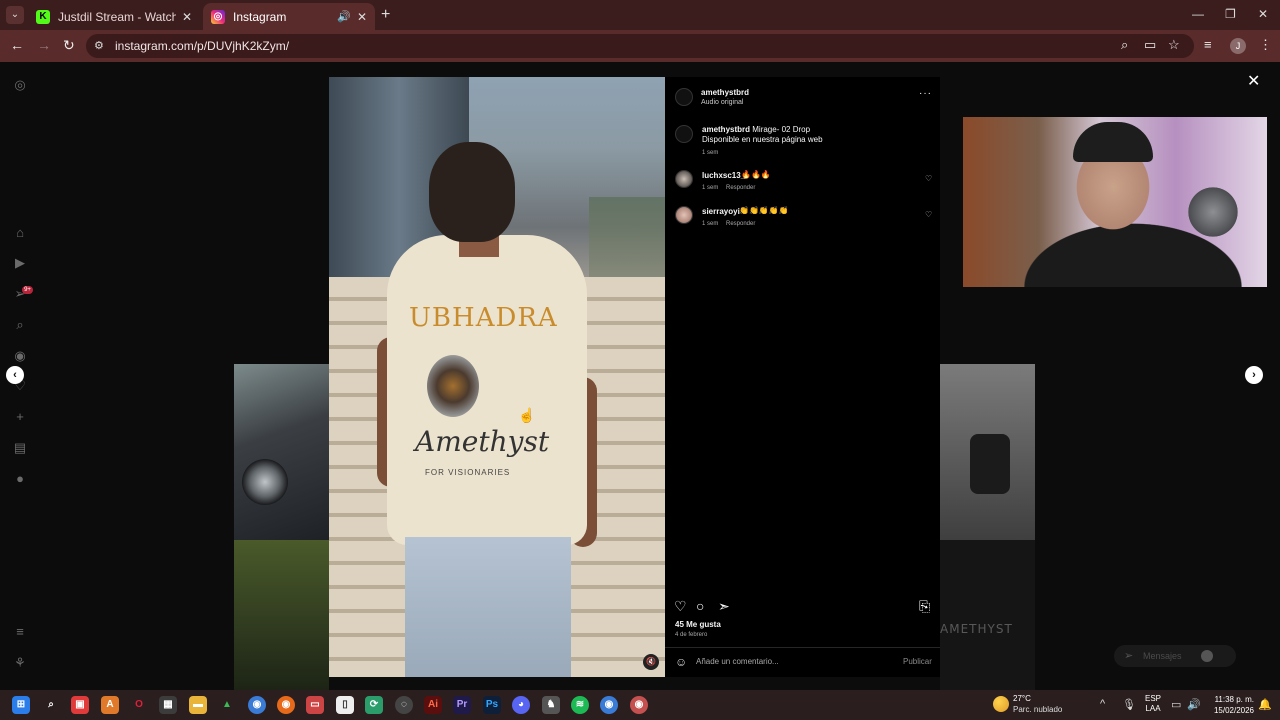 This screenshot has height=720, width=1280. I want to click on shirt-script-text: Amethyst, so click(482, 441).